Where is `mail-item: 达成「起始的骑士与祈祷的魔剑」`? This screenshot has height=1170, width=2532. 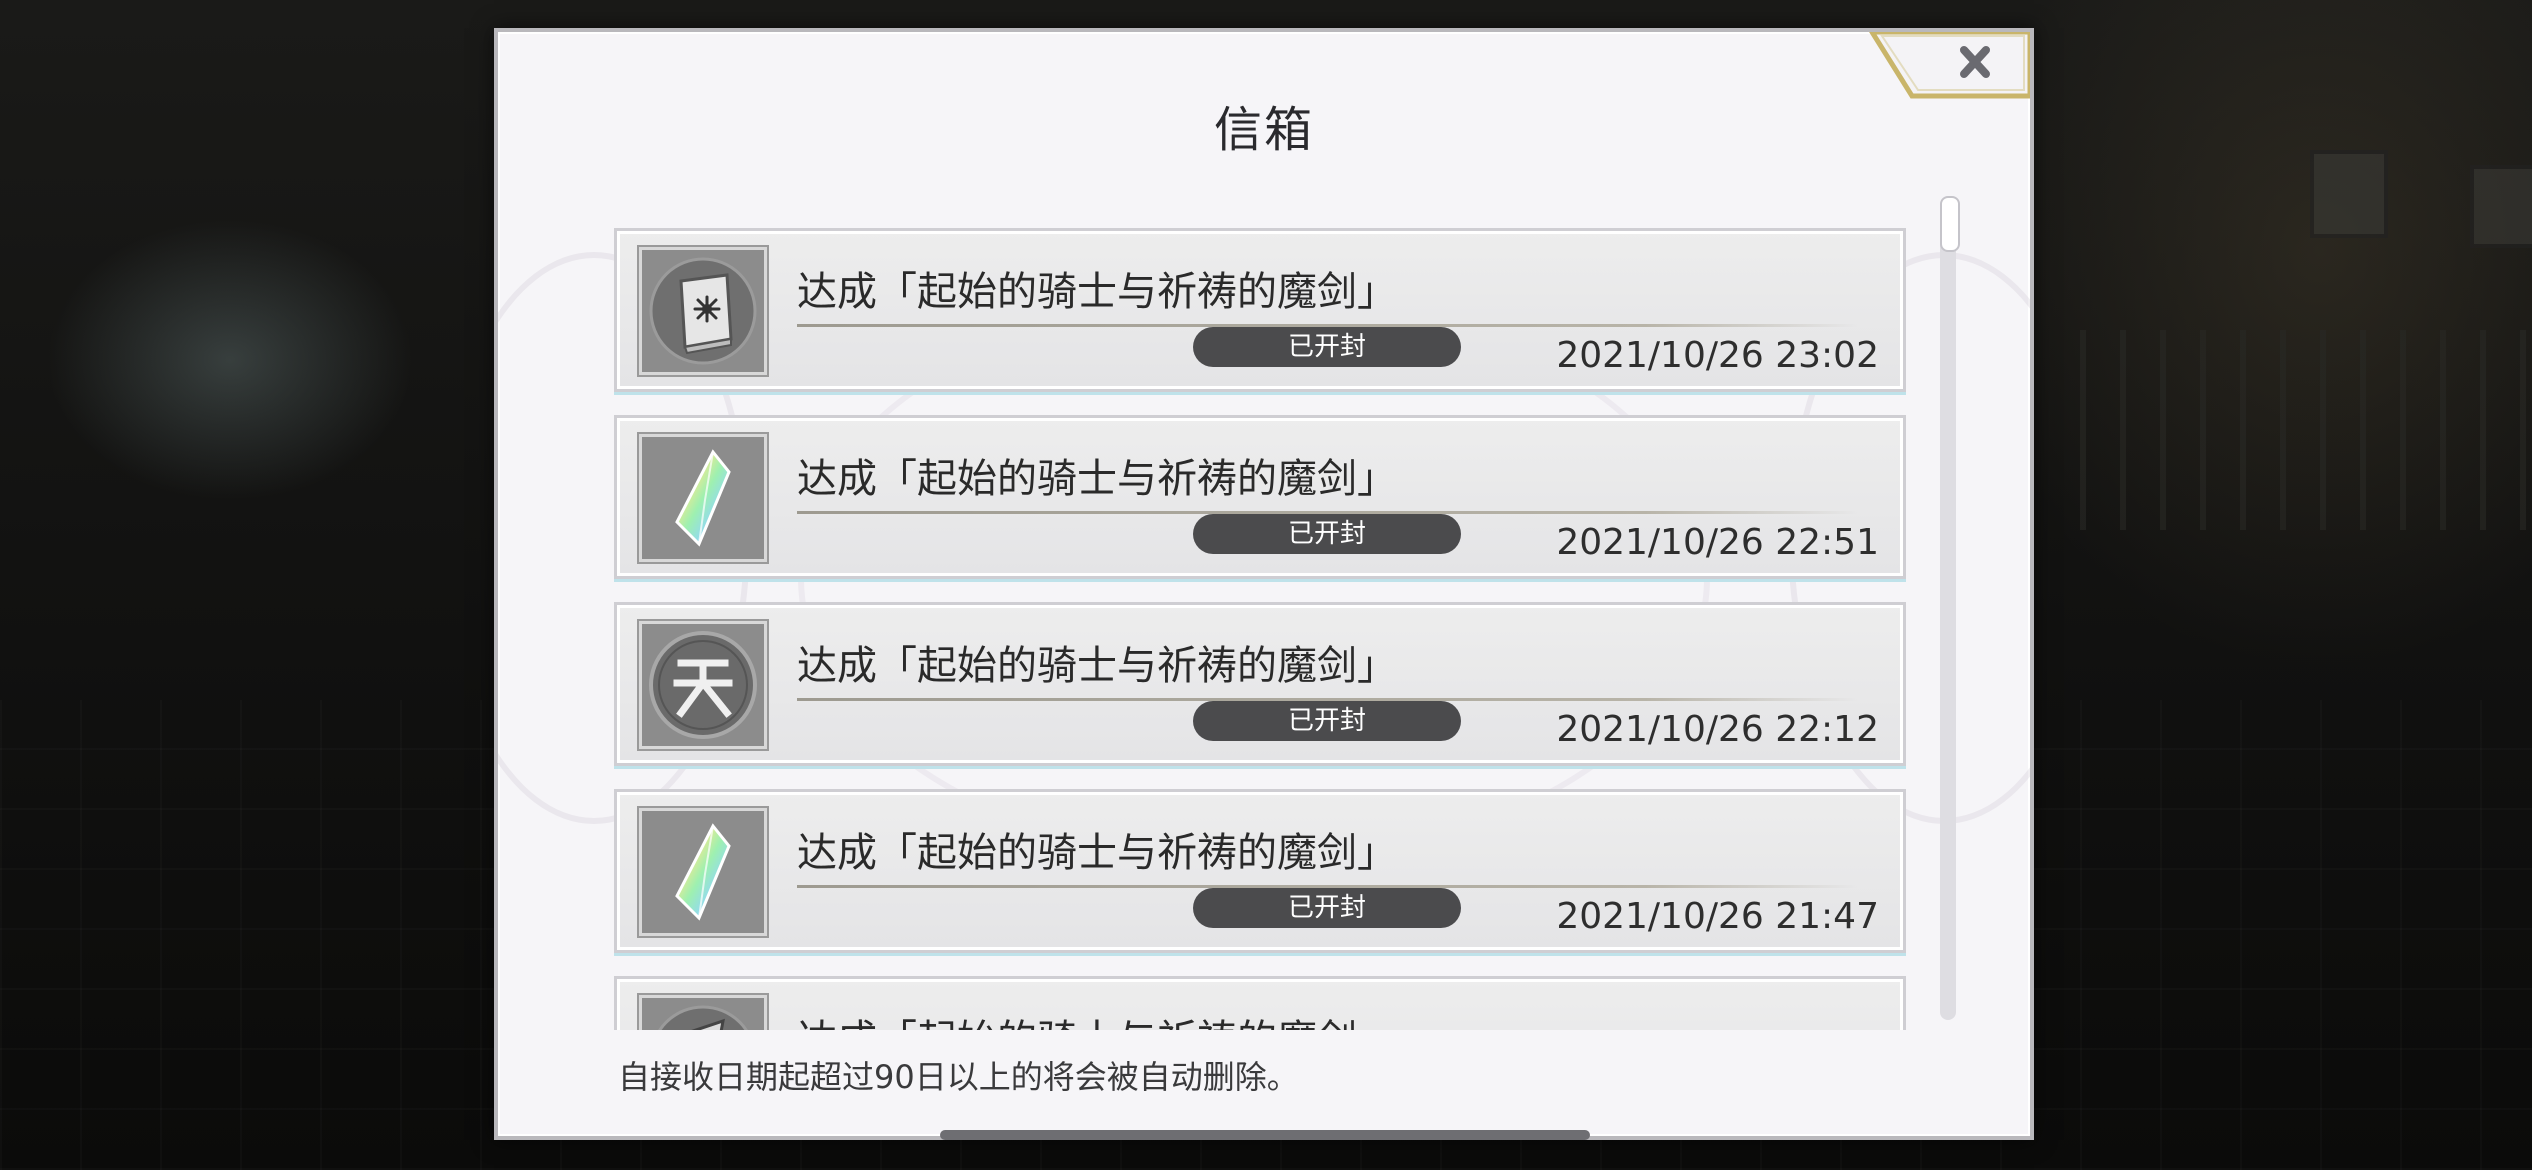
mail-item: 达成「起始的骑士与祈祷的魔剑」 is located at coordinates (1260, 1003).